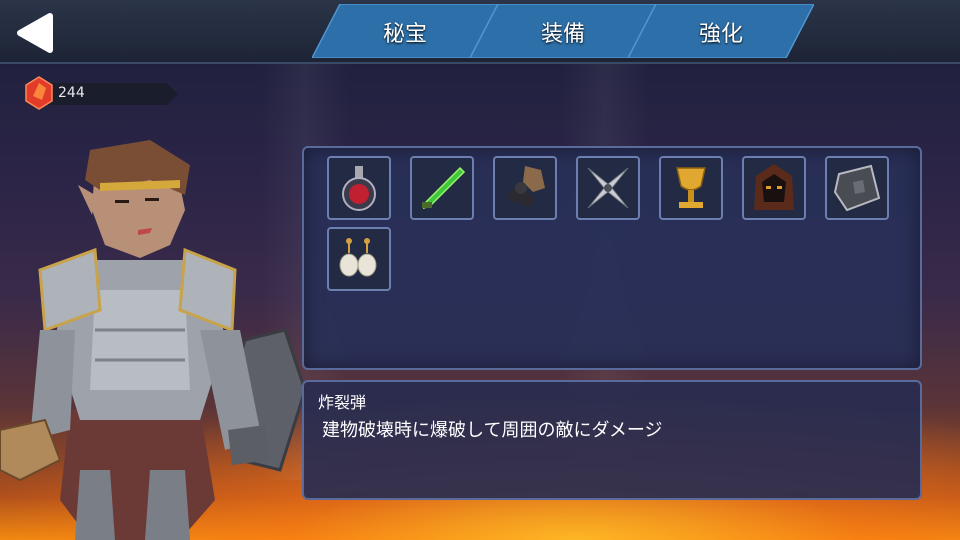 This screenshot has height=540, width=960. I want to click on top-bar: 秘宝 装備 強化, so click(480, 32).